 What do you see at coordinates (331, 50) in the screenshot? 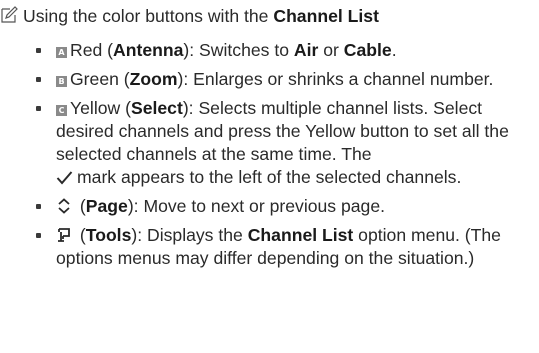
I see `text: or` at bounding box center [331, 50].